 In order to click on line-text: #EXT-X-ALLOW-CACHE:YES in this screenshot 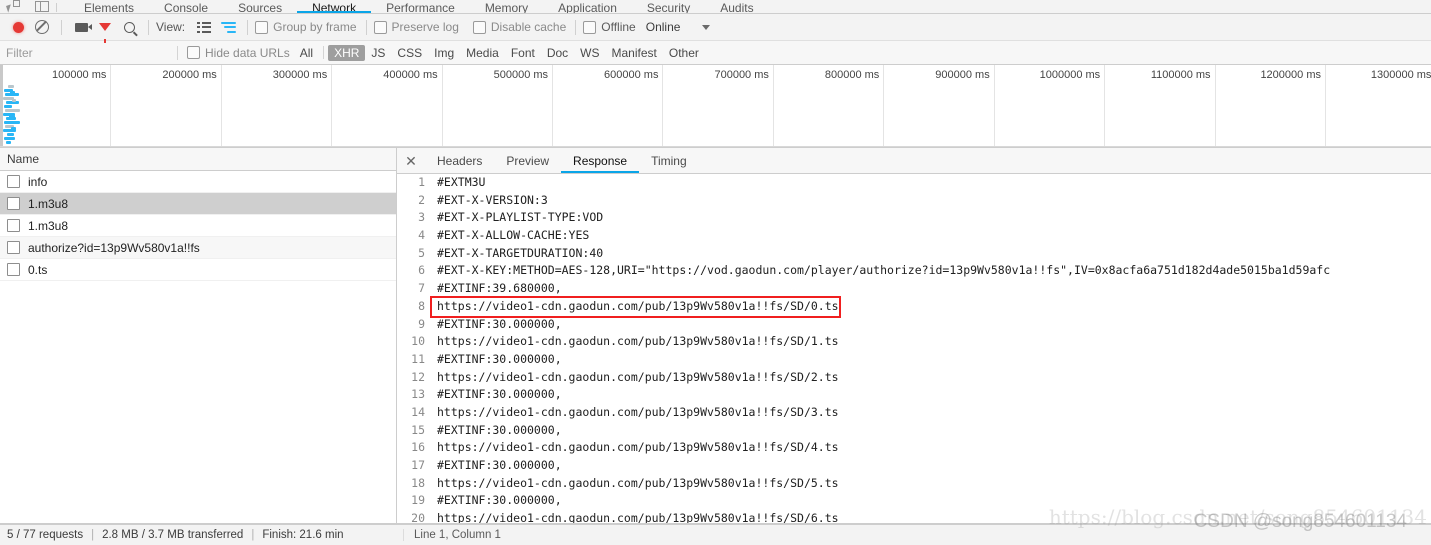, I will do `click(510, 236)`.